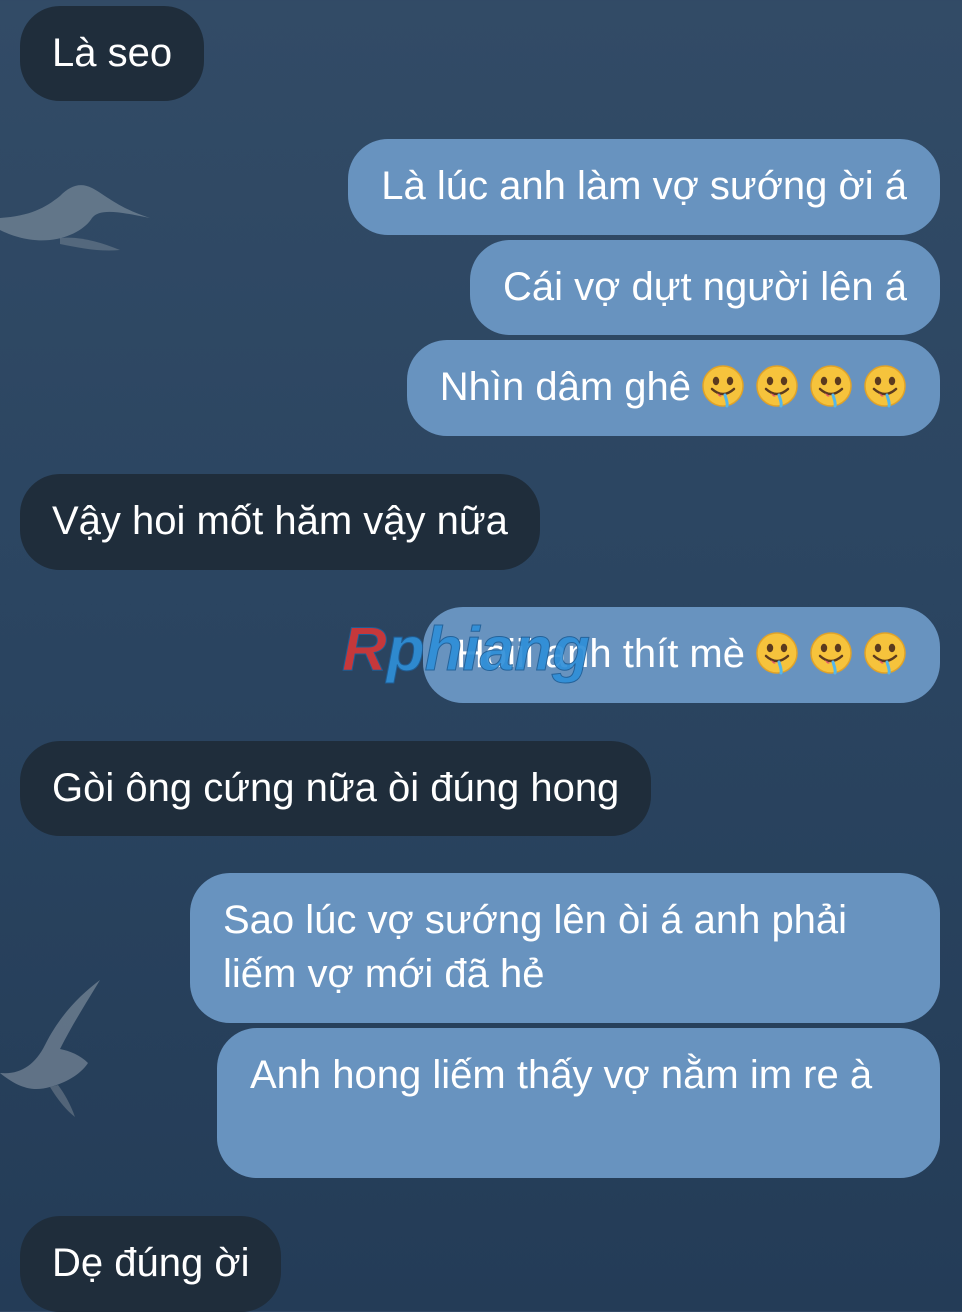 The image size is (962, 1312). I want to click on message-text: Gòi ông cứng nữa òi đúng hong, so click(336, 788).